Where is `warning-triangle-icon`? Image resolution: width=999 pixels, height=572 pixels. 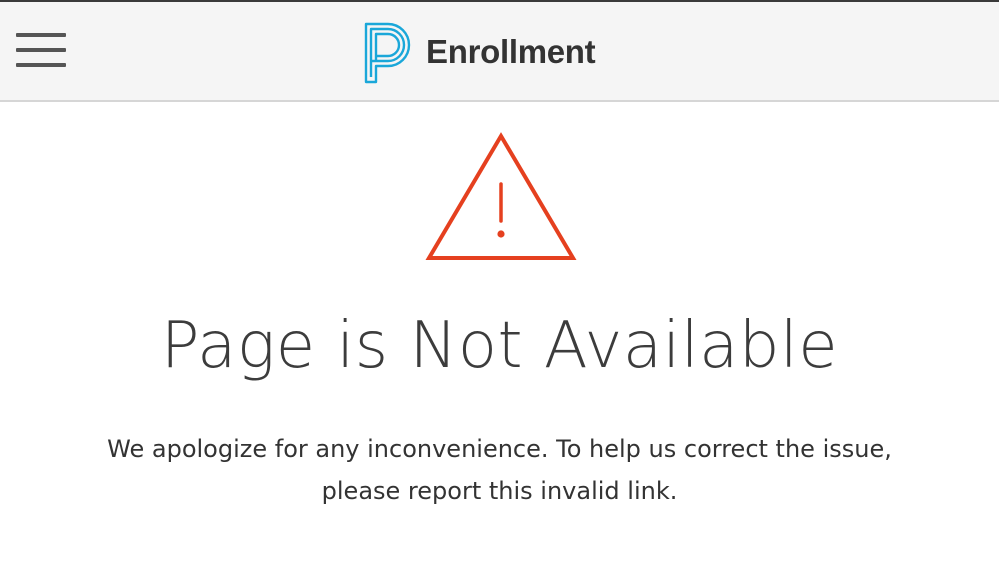
warning-triangle-icon is located at coordinates (501, 196).